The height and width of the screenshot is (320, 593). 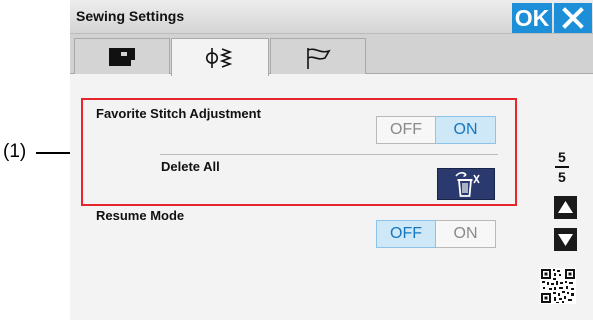 I want to click on close-button, so click(x=573, y=18).